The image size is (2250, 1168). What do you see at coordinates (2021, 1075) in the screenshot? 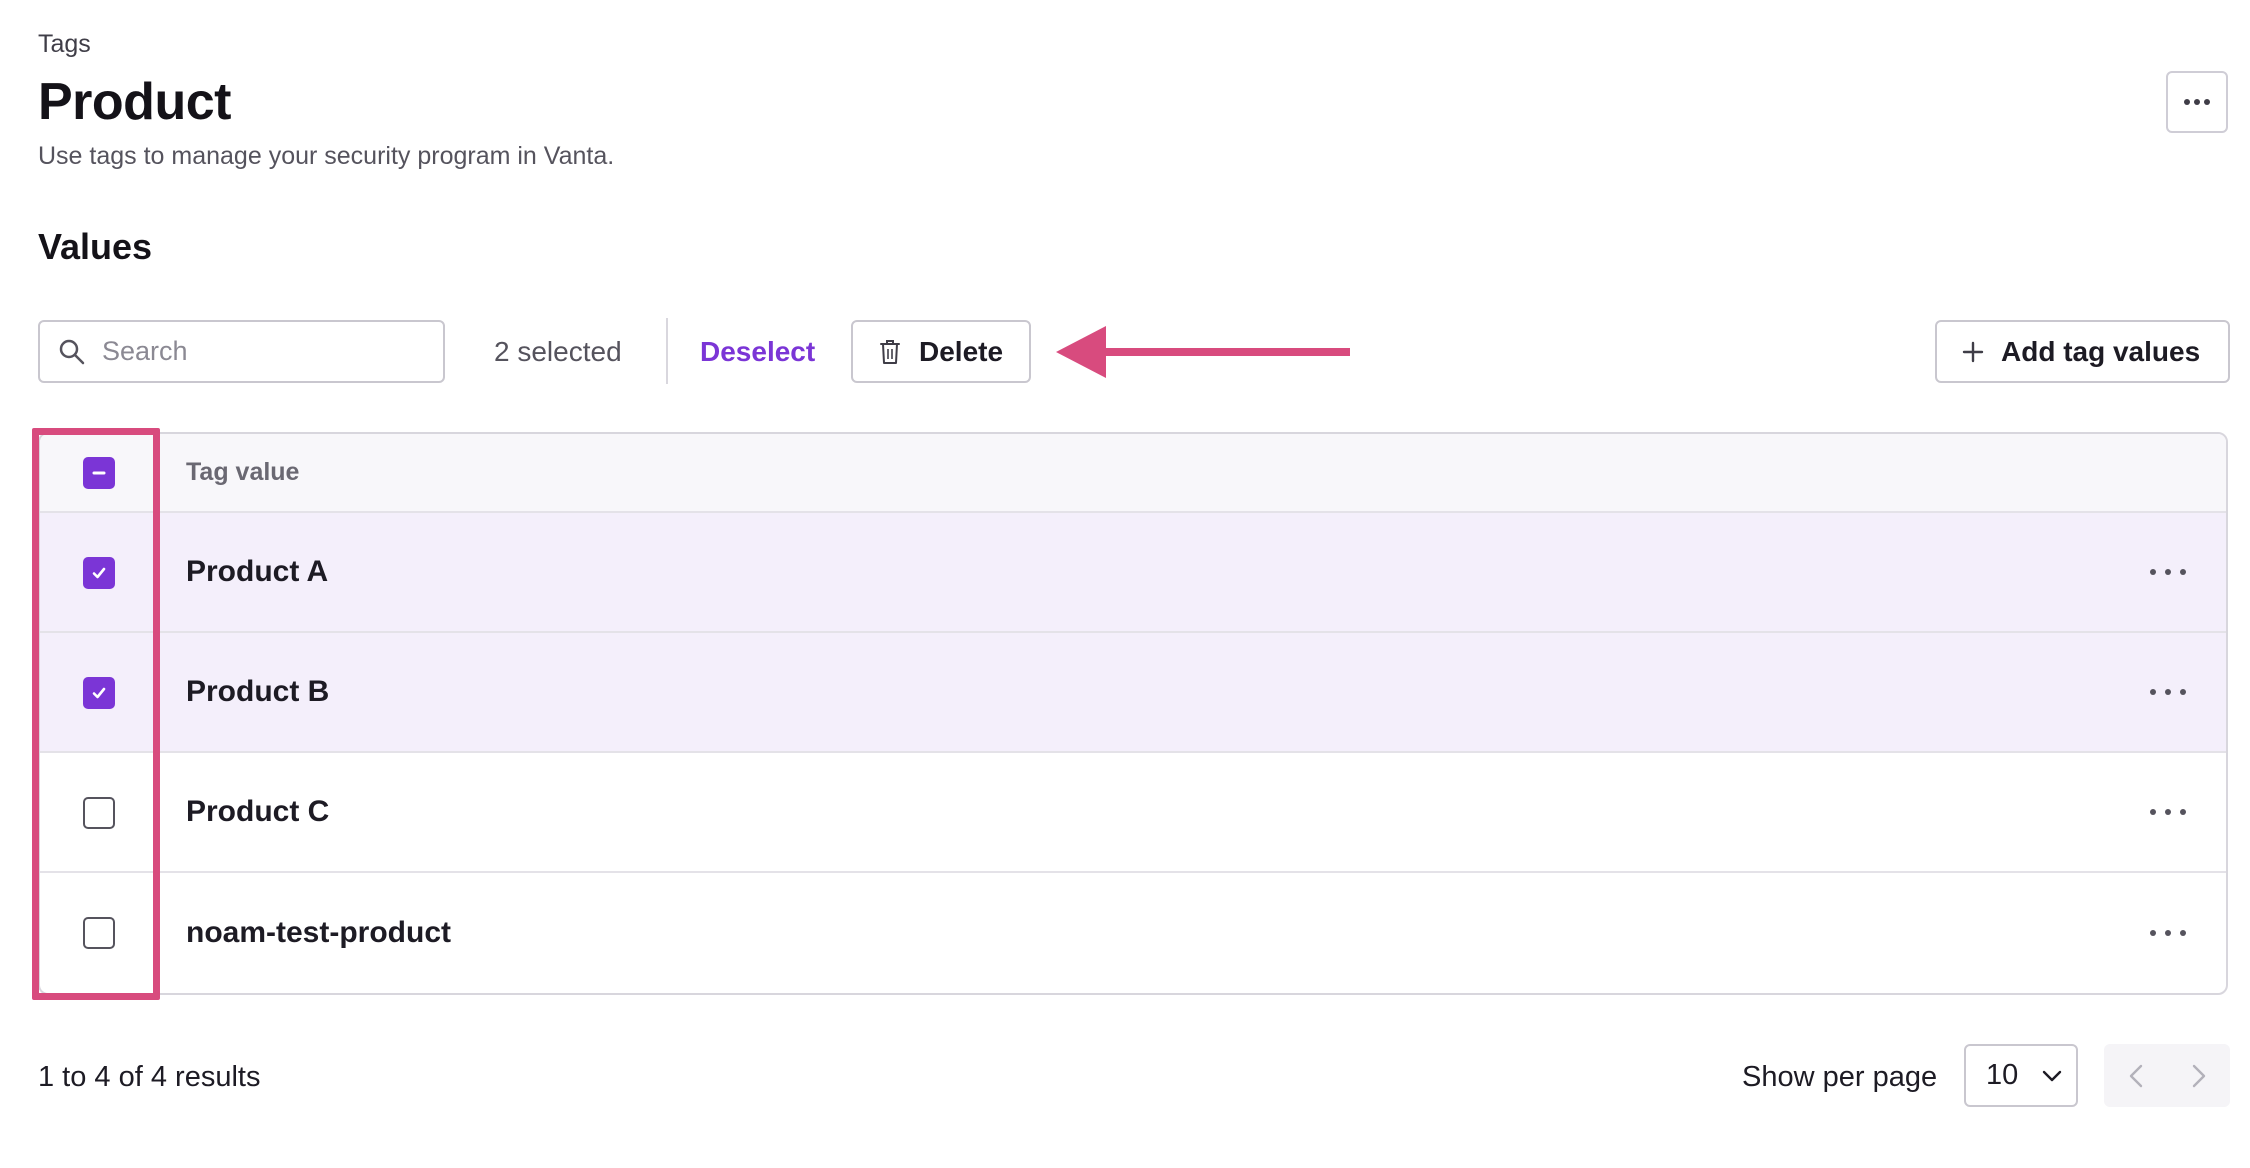
I see `per-page-select: 10` at bounding box center [2021, 1075].